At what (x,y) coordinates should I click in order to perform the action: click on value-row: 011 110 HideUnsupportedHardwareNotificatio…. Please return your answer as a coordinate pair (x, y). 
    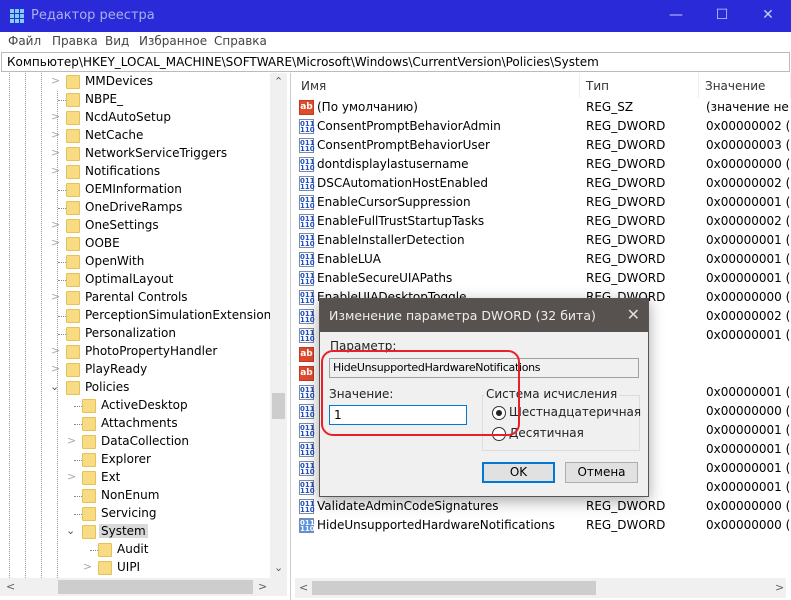
    Looking at the image, I should click on (543, 525).